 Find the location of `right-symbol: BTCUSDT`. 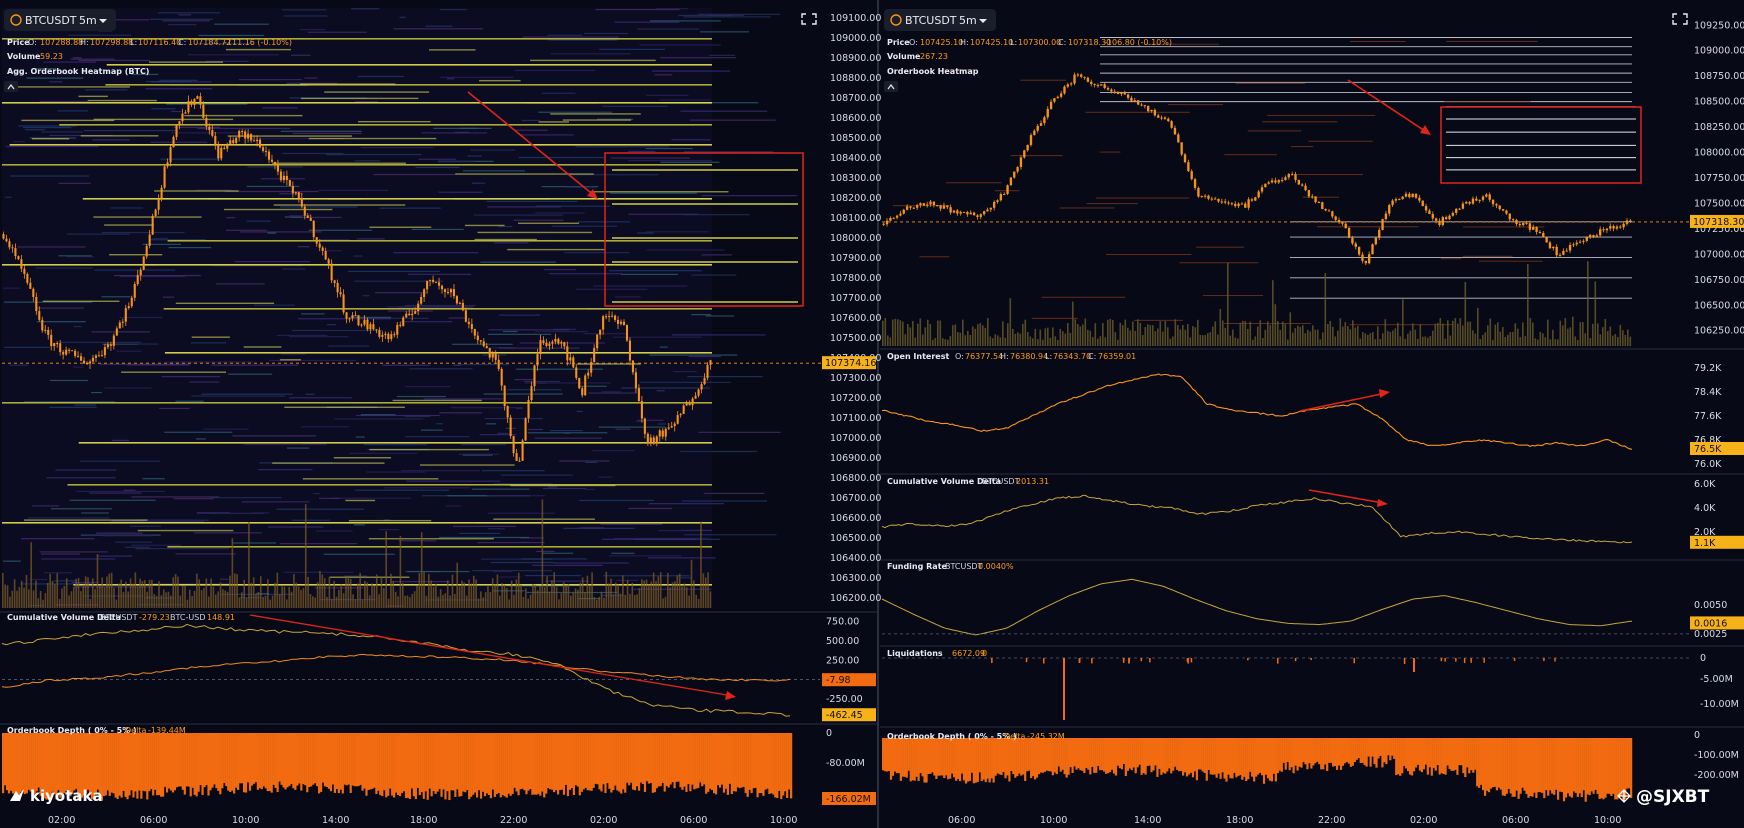

right-symbol: BTCUSDT is located at coordinates (931, 20).